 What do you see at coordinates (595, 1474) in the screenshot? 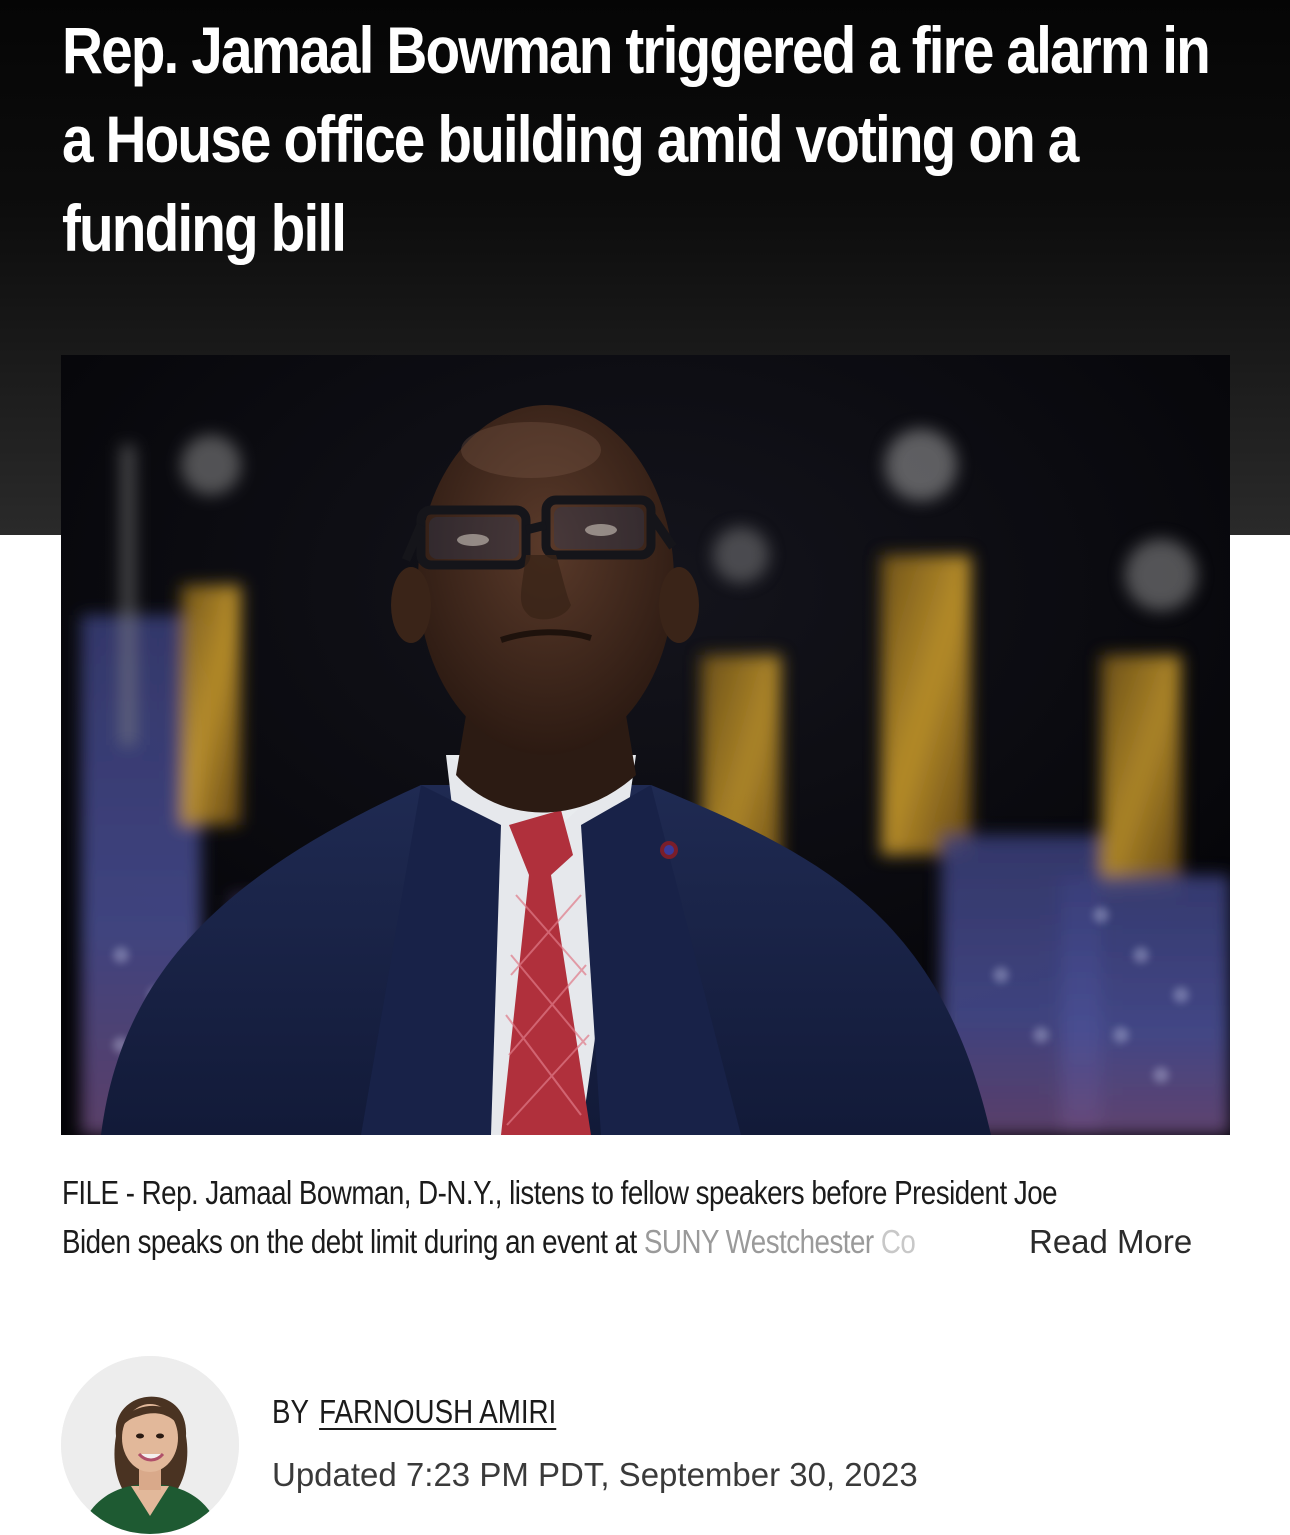
I see `updated-timestamp: Updated 7:23 PM PDT, September 30, 2023` at bounding box center [595, 1474].